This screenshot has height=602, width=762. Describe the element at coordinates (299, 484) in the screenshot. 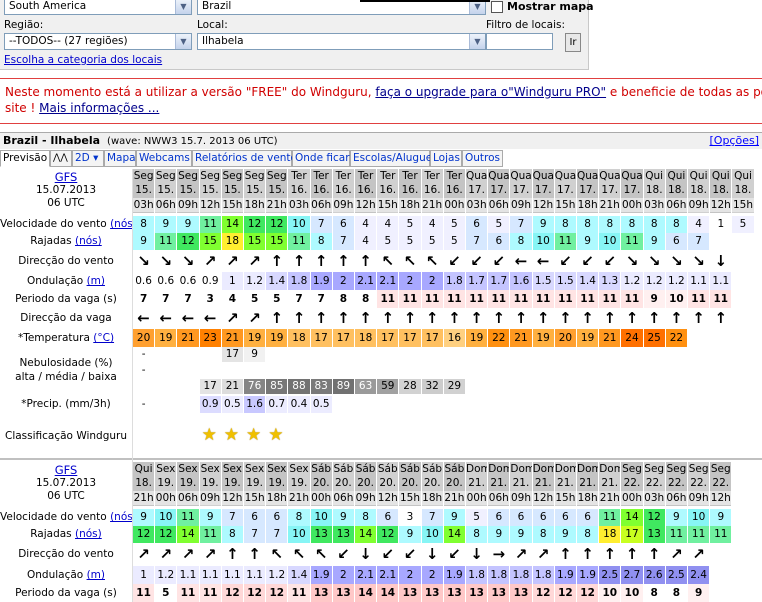

I see `block2-time-header: Sex 19. 21h` at that location.